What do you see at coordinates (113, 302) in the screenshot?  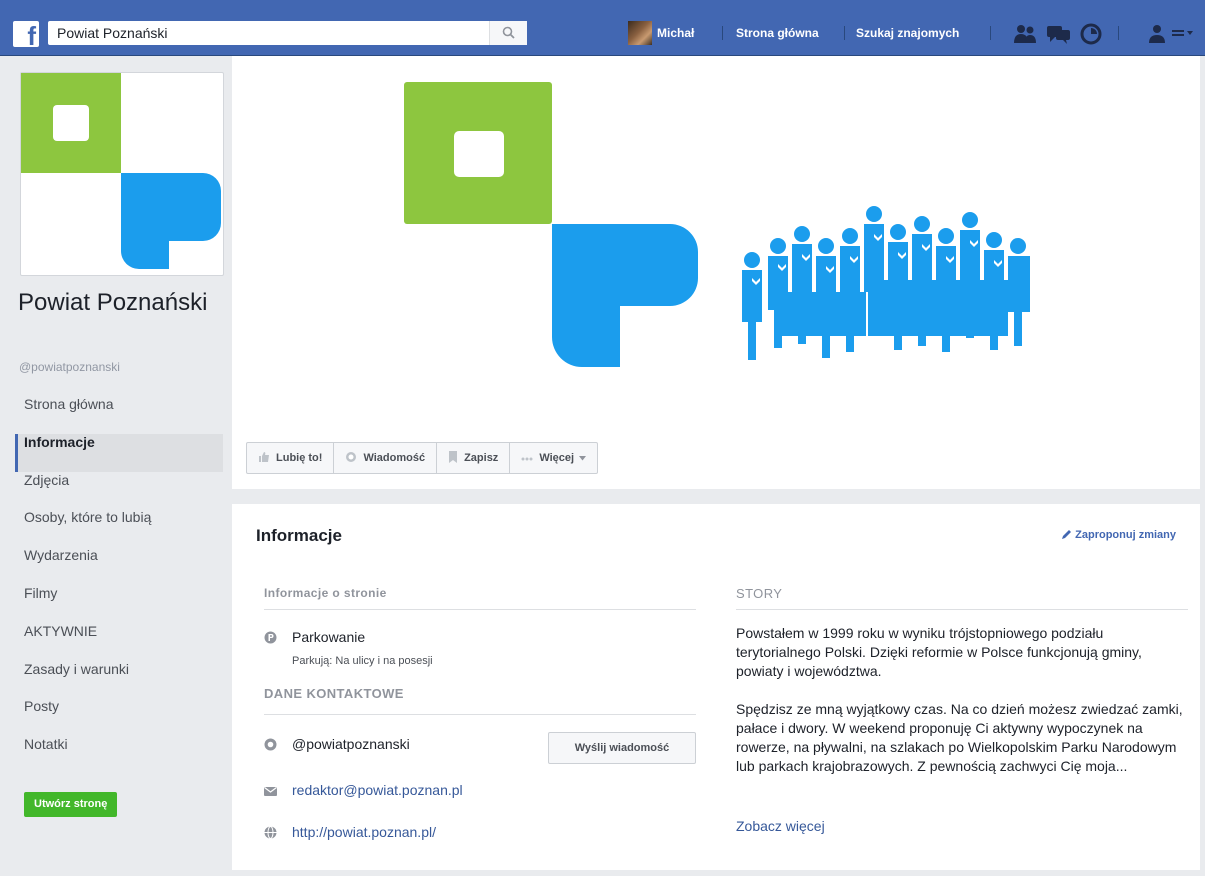 I see `page-name: Powiat Poznański` at bounding box center [113, 302].